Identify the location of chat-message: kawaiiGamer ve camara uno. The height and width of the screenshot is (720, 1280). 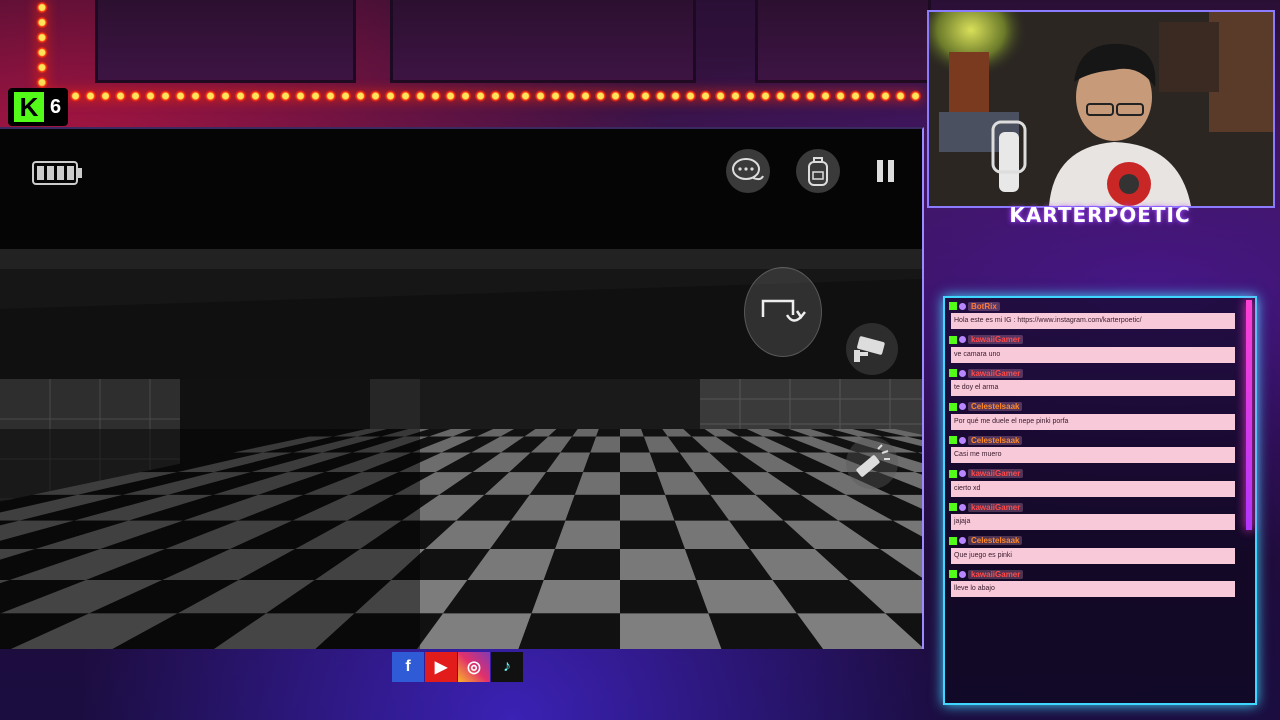
(1092, 348).